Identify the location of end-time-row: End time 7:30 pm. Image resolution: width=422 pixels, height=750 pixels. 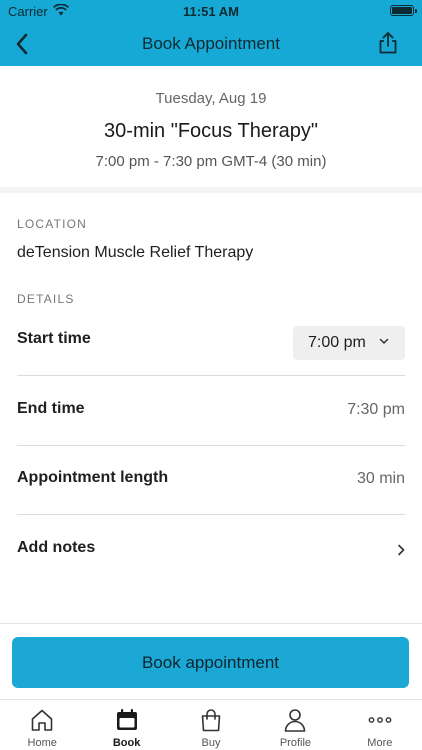
(211, 411).